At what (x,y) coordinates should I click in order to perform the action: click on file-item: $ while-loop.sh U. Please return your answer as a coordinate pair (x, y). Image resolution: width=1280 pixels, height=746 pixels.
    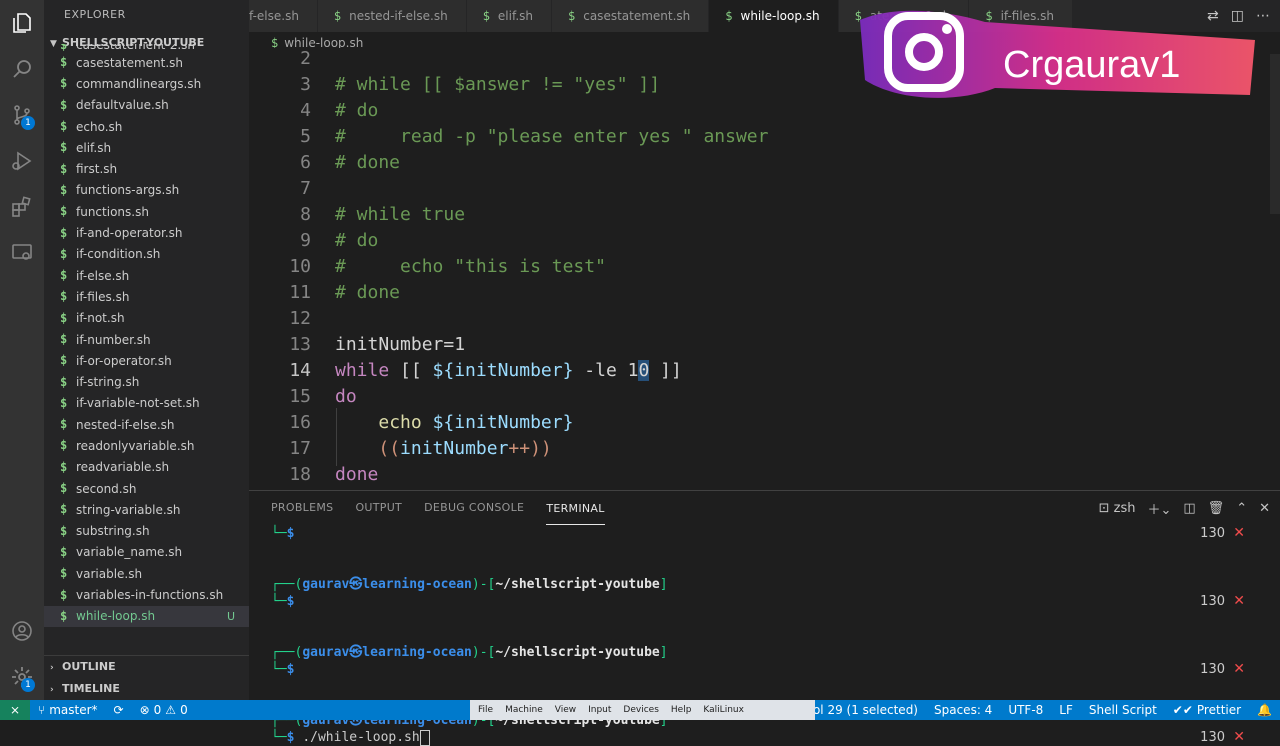
    Looking at the image, I should click on (146, 616).